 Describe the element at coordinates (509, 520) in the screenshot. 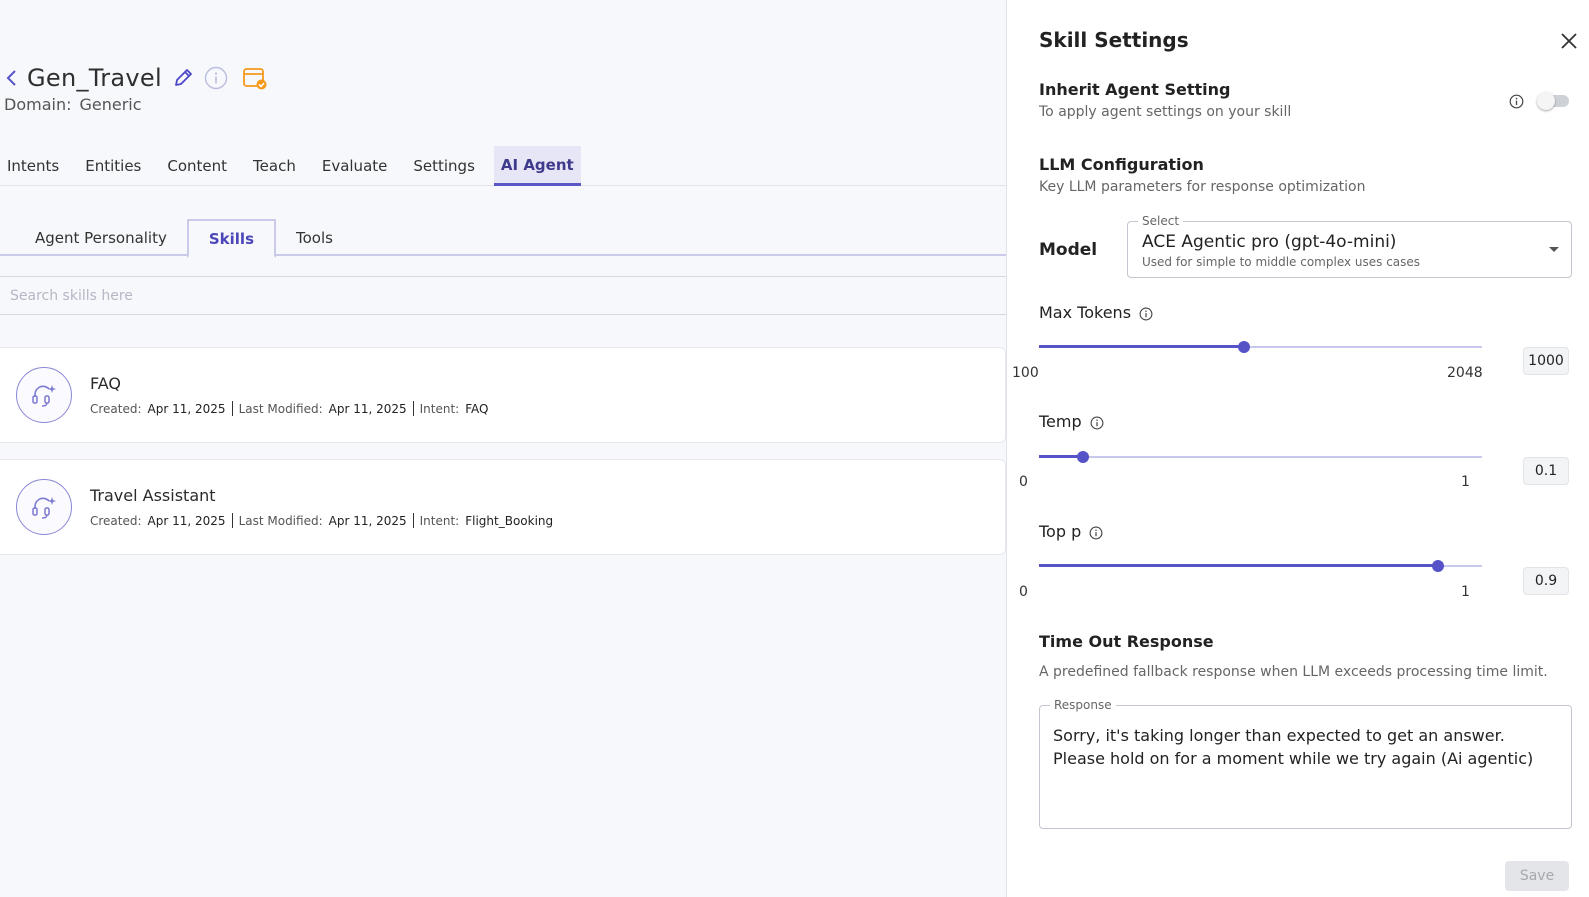

I see `intent-value: Flight_Booking` at that location.